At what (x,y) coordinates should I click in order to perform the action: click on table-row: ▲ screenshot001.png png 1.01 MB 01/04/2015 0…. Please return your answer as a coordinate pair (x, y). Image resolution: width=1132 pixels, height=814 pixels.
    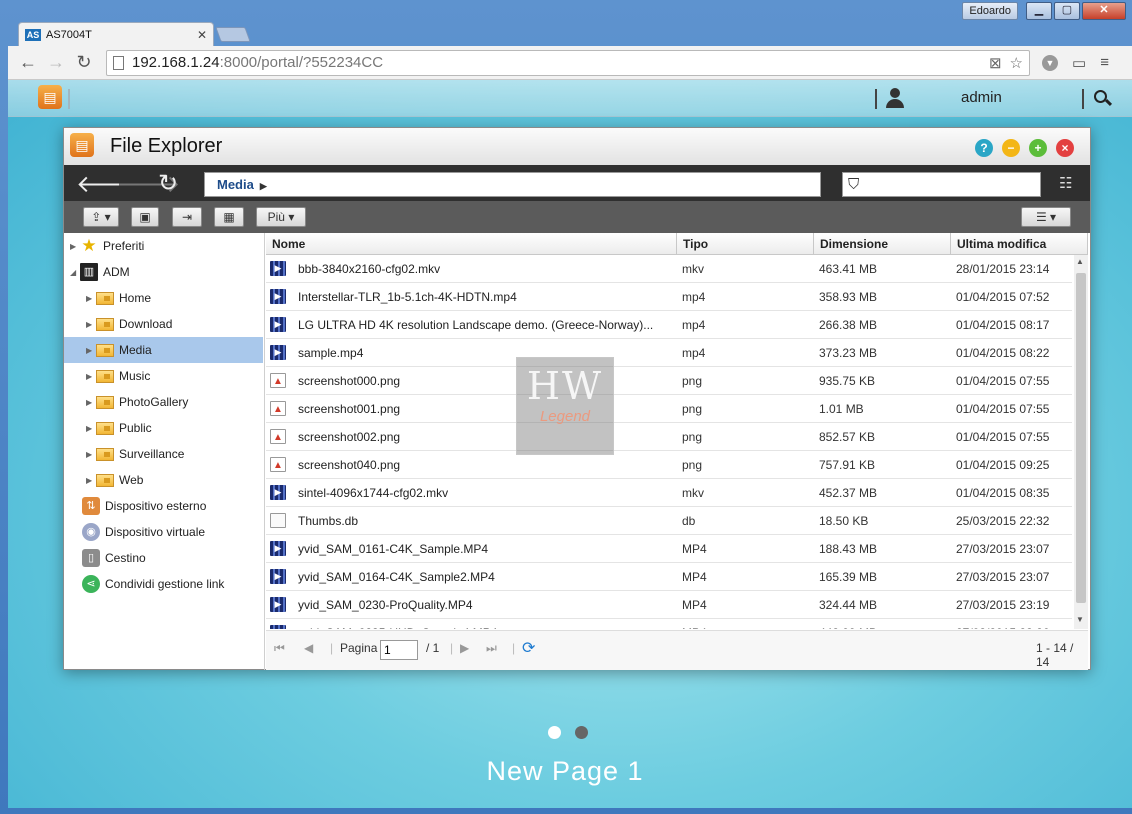
    Looking at the image, I should click on (669, 409).